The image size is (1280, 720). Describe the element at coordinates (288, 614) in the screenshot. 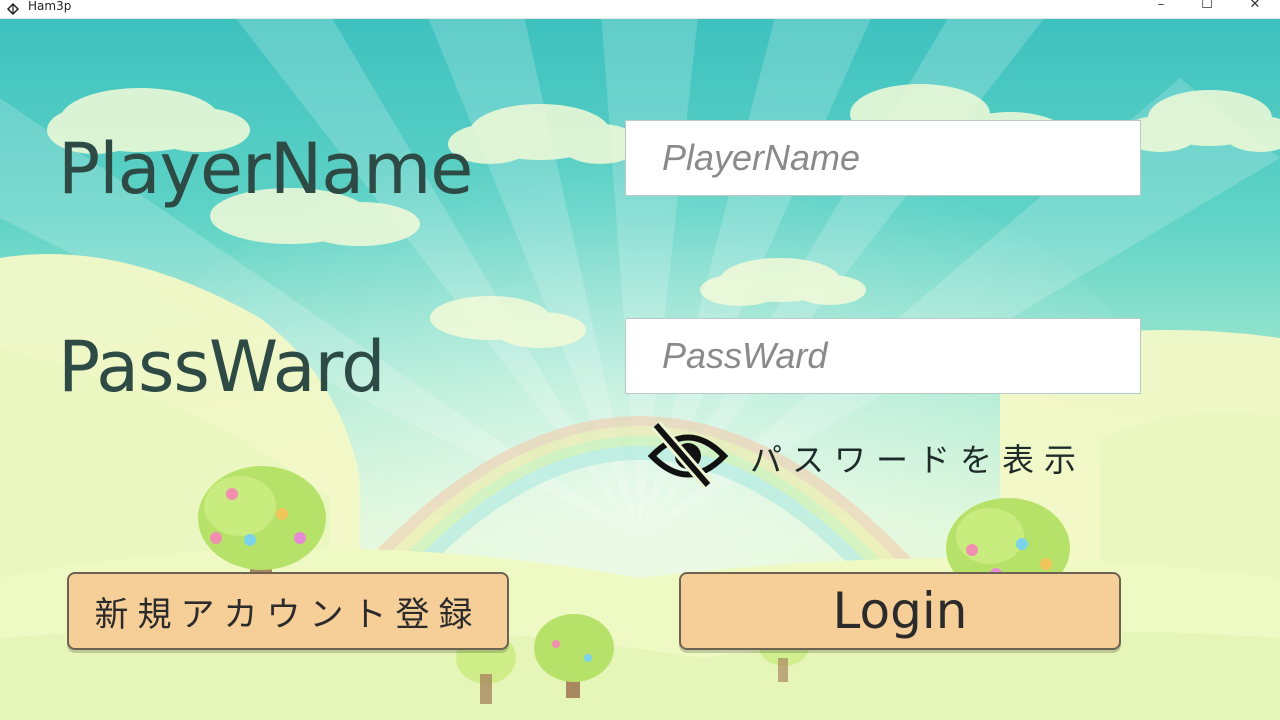

I see `register-account-label: 新規アカウント登録` at that location.